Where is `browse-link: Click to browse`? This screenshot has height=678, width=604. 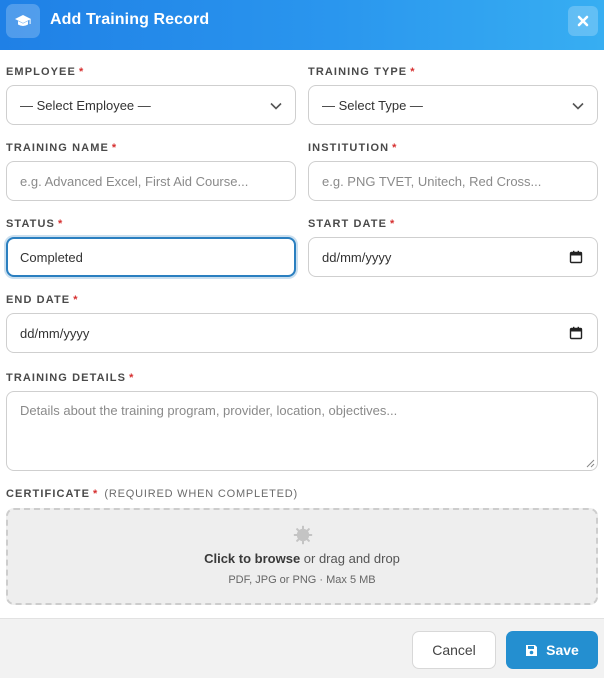 browse-link: Click to browse is located at coordinates (252, 558).